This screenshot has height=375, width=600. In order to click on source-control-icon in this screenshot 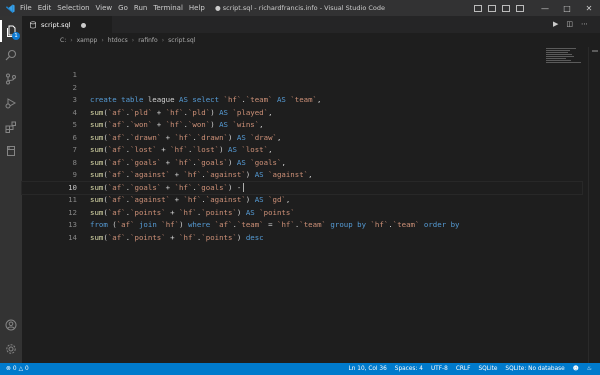, I will do `click(11, 79)`.